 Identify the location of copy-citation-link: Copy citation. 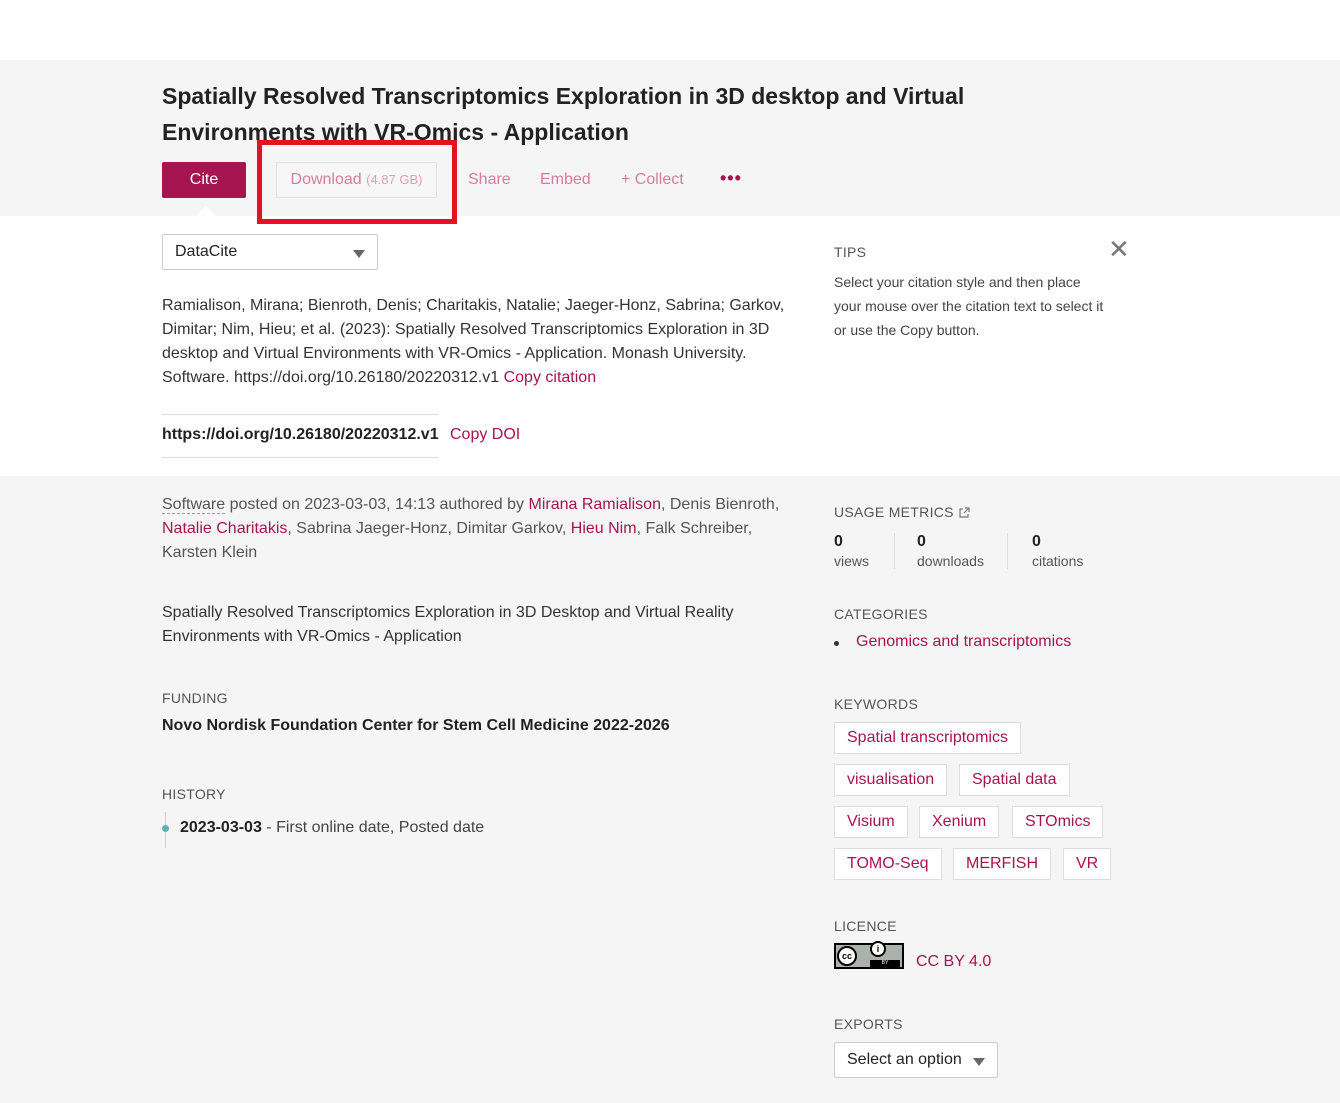
(550, 377).